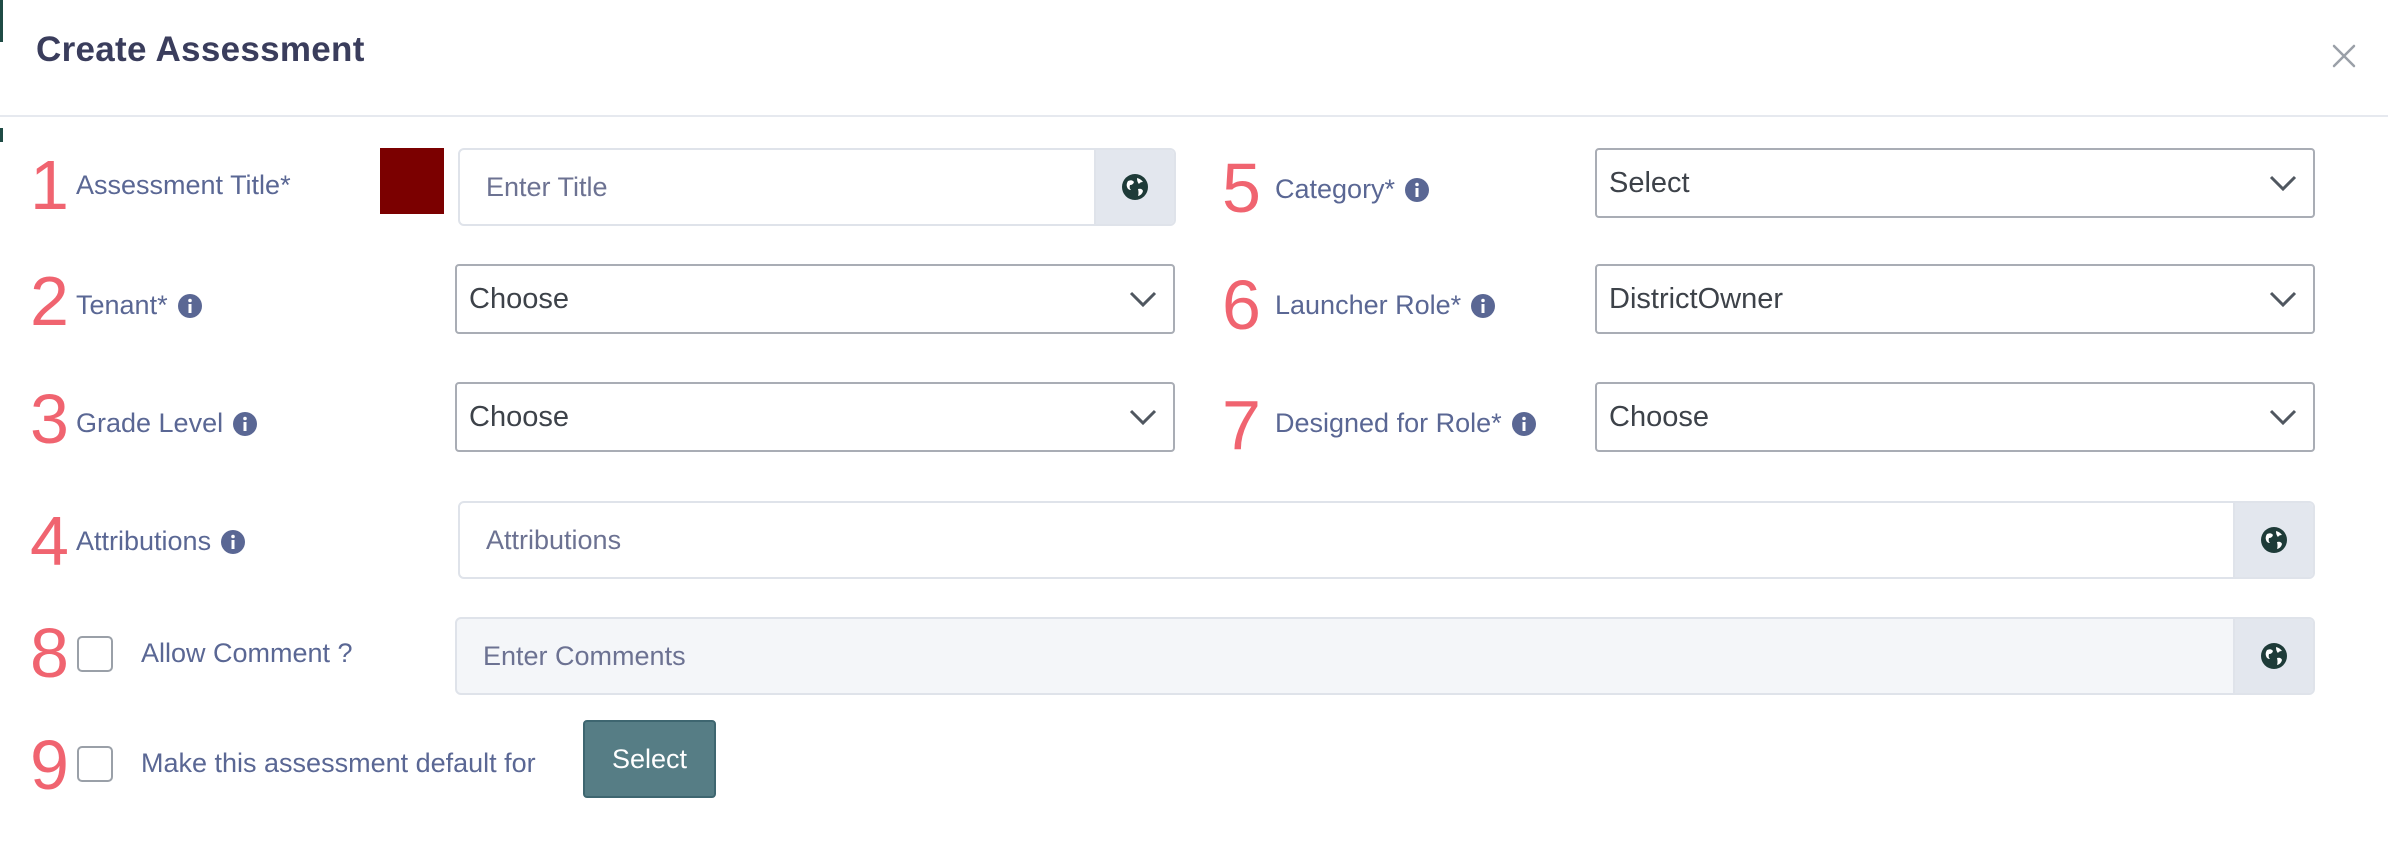 This screenshot has width=2388, height=842. I want to click on step-number-3: 3, so click(49, 419).